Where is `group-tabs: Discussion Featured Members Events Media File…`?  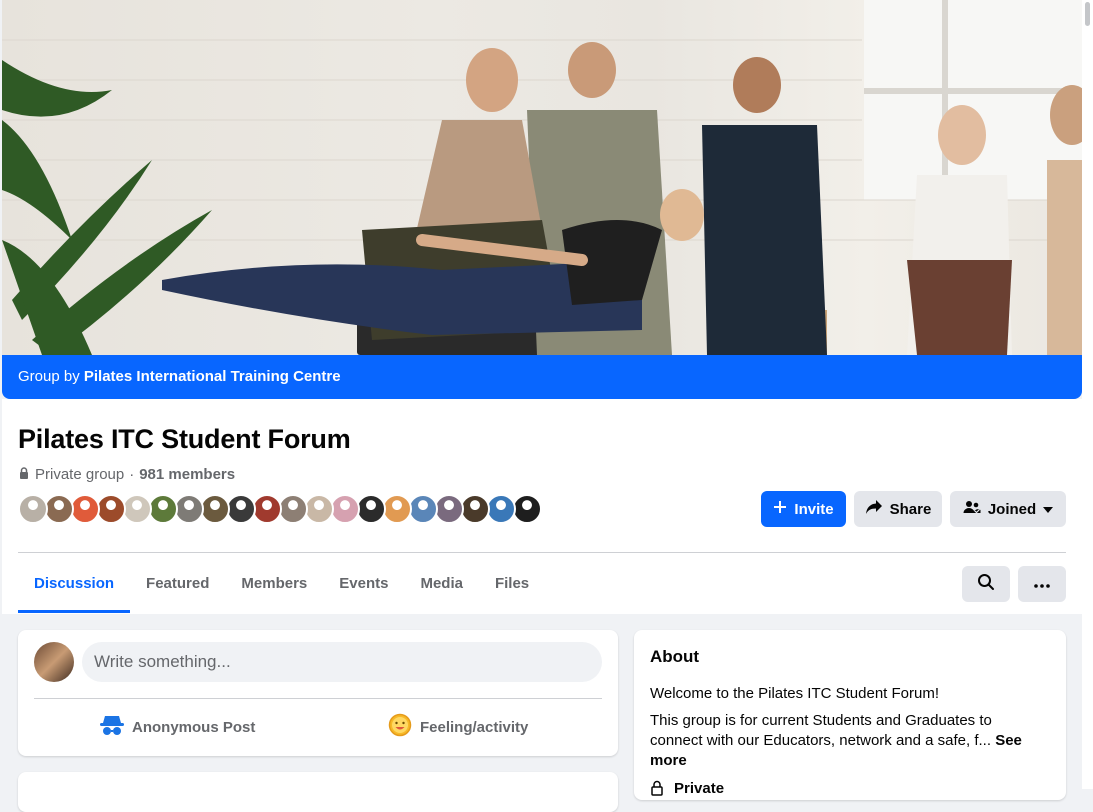 group-tabs: Discussion Featured Members Events Media File… is located at coordinates (281, 583).